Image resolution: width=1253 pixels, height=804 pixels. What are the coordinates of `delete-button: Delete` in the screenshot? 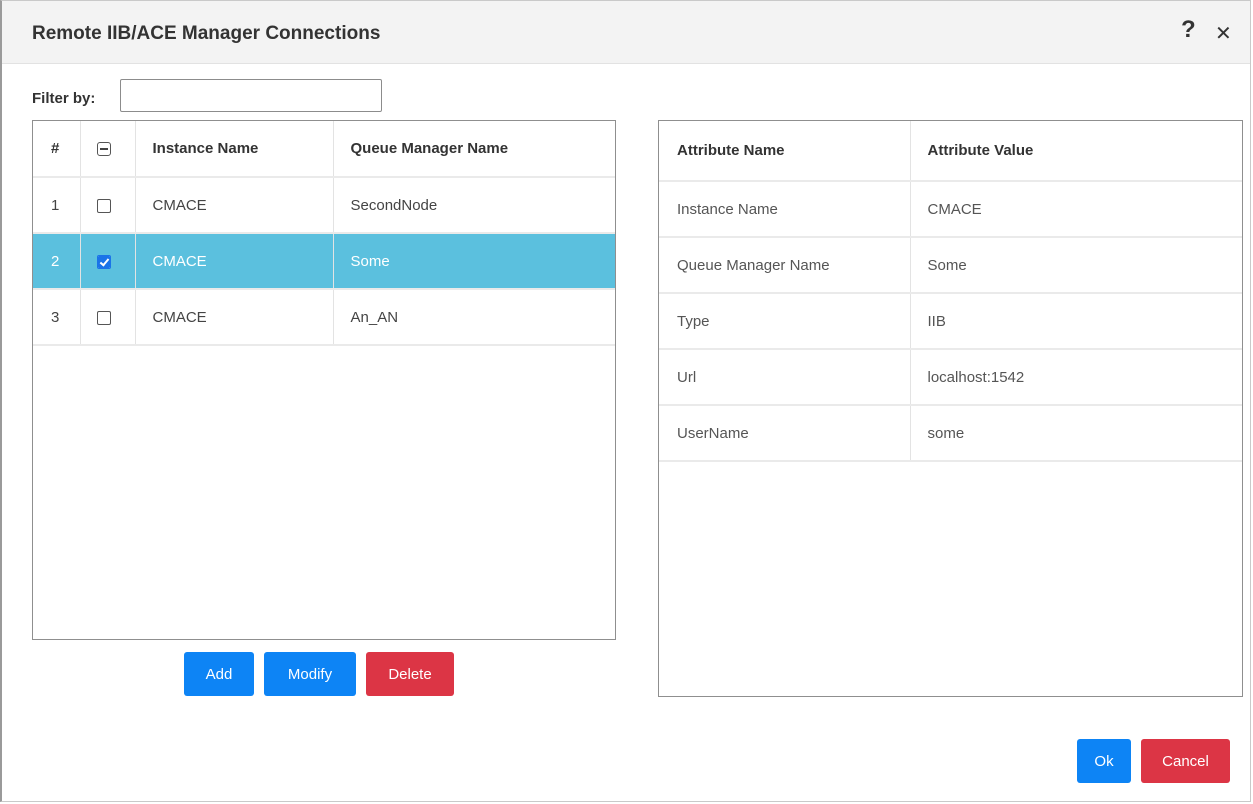 It's located at (410, 674).